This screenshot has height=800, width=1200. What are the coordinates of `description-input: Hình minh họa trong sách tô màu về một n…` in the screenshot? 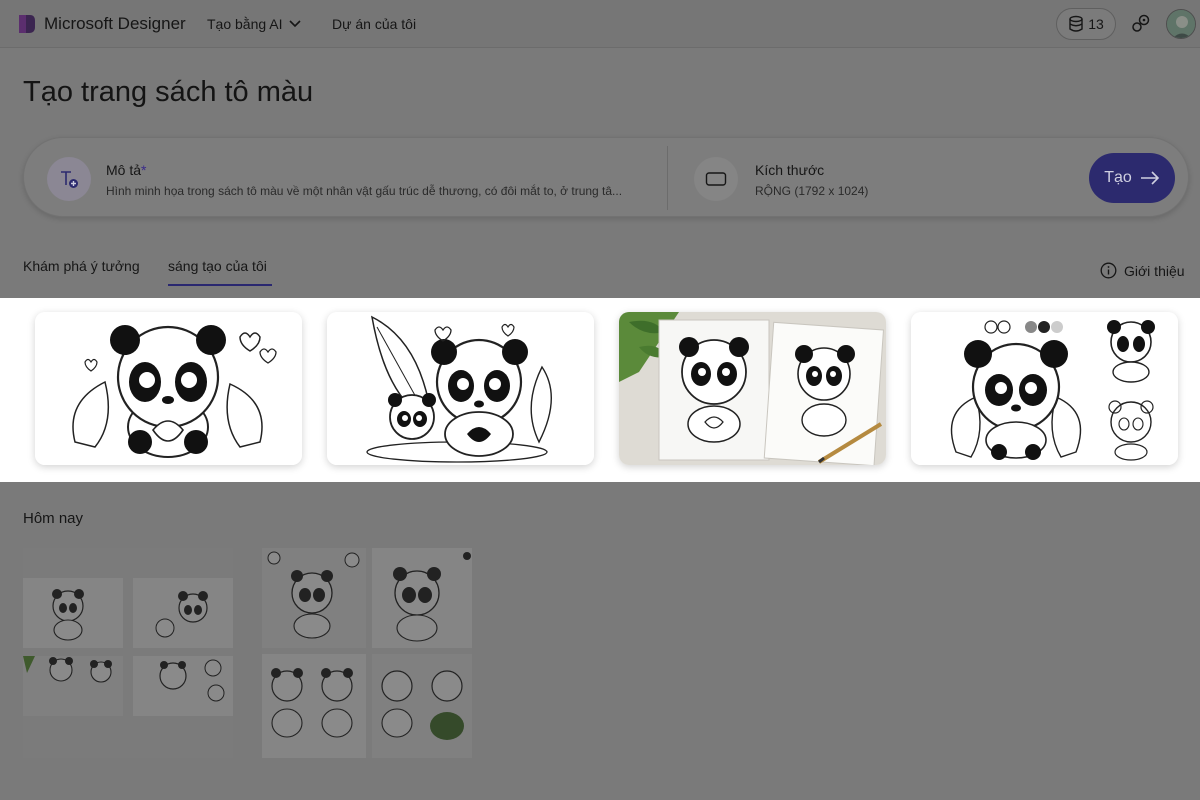 It's located at (376, 191).